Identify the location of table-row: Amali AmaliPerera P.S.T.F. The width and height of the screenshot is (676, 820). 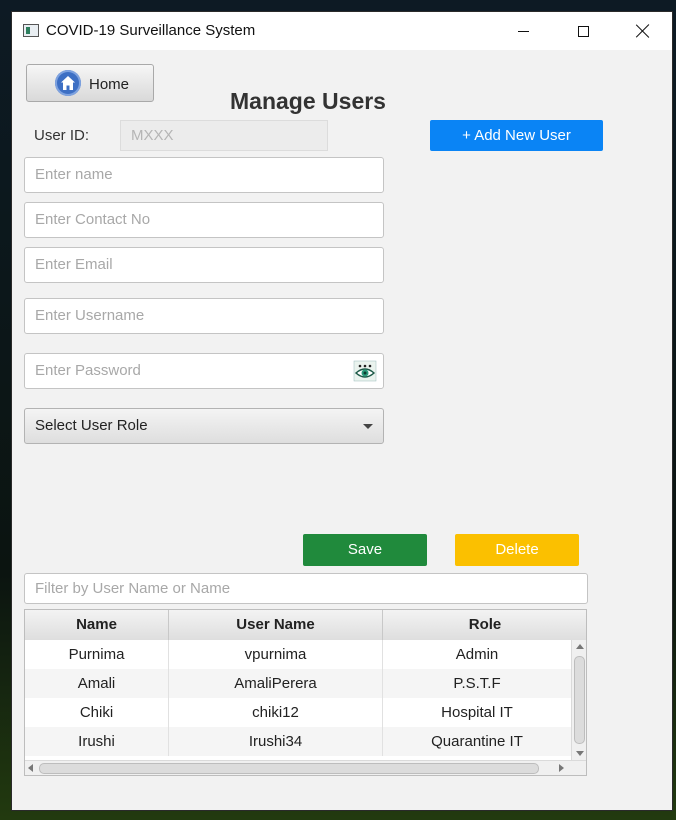
(298, 683).